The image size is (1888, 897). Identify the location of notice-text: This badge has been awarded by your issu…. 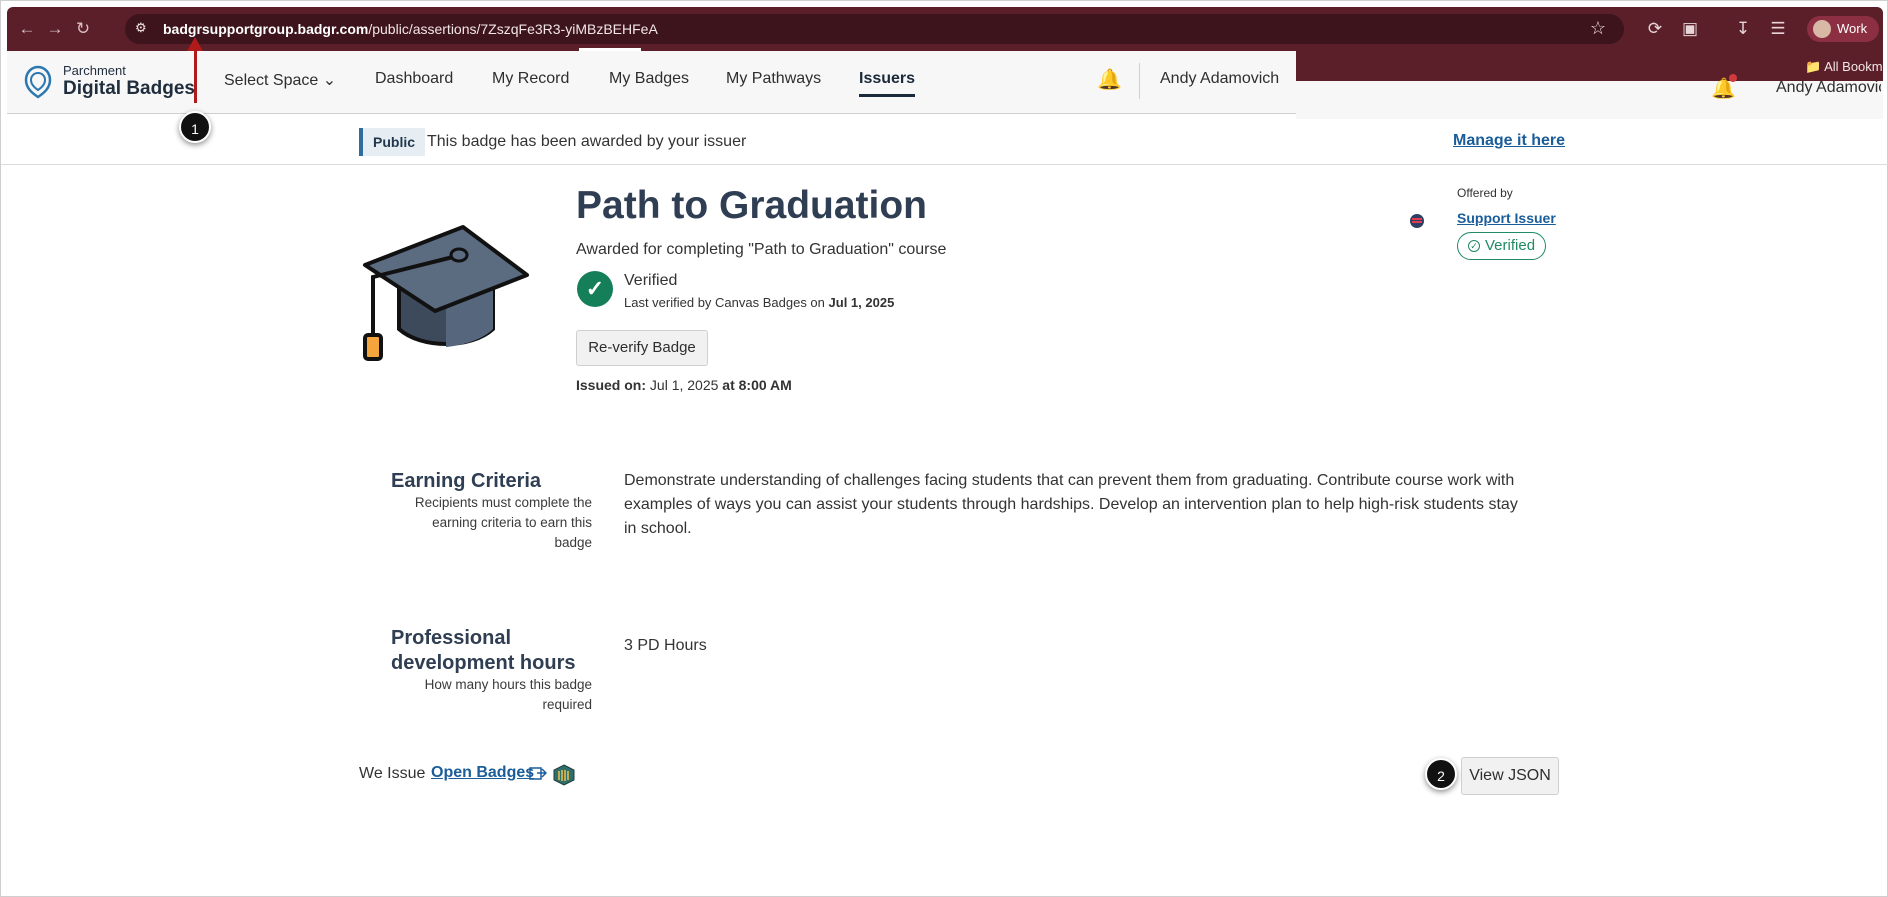
(587, 141).